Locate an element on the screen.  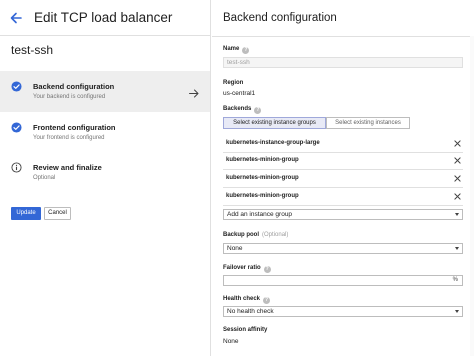
name-label: Name? is located at coordinates (236, 50).